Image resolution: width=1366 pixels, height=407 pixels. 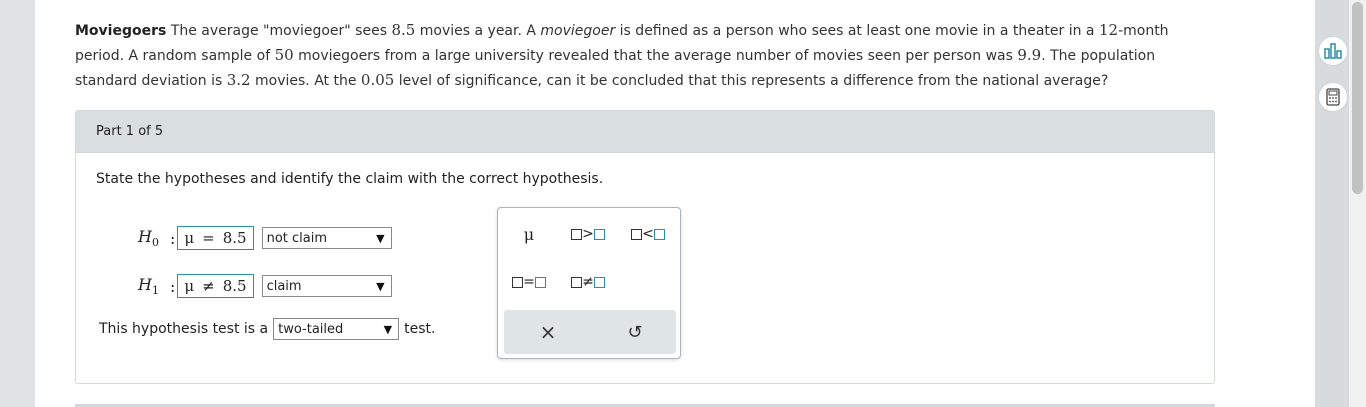 What do you see at coordinates (336, 329) in the screenshot?
I see `test-type-select: two-tailed ▼` at bounding box center [336, 329].